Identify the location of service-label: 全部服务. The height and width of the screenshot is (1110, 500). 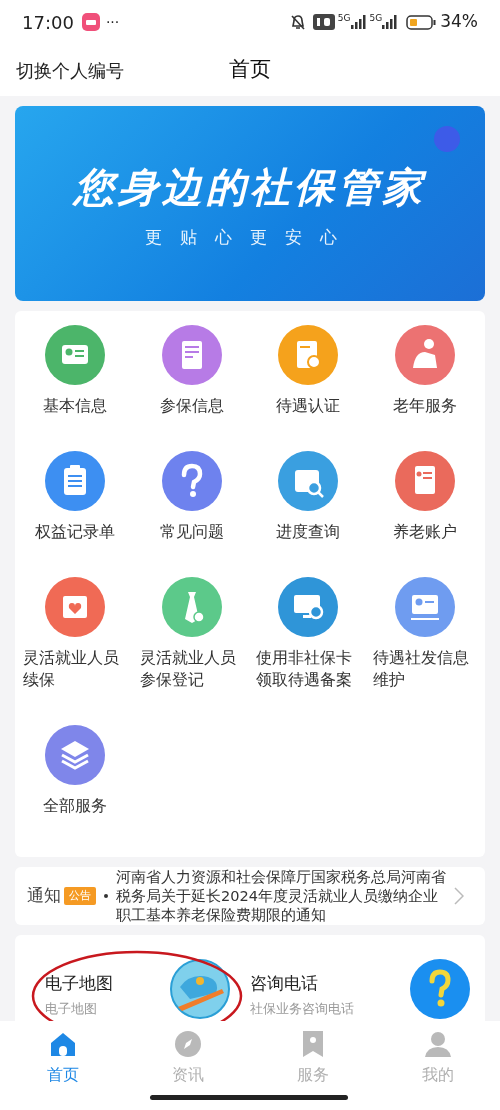
(75, 806).